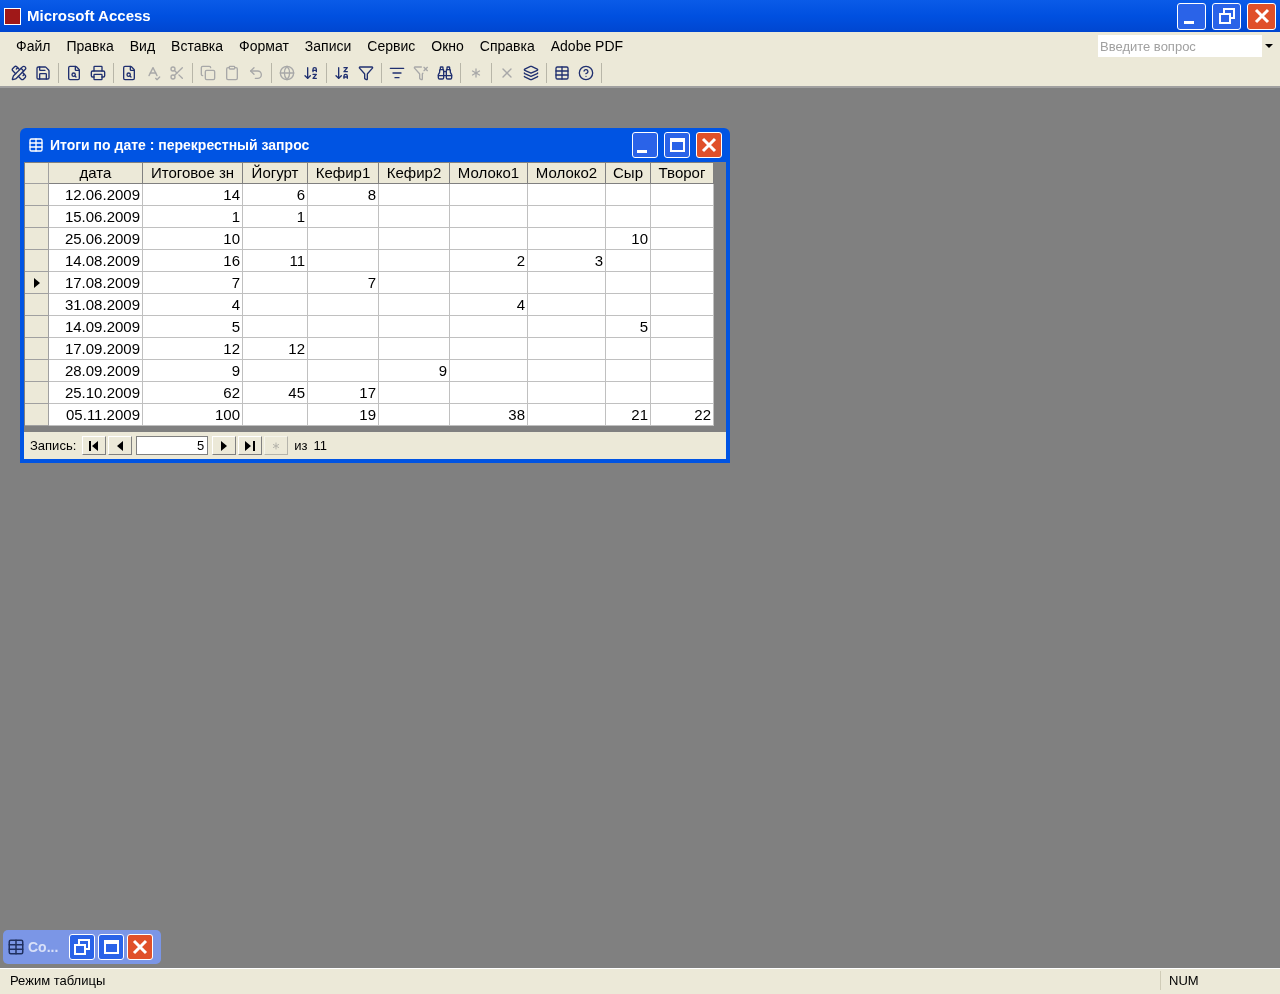  I want to click on help-search-field: Введите вопрос, so click(1180, 46).